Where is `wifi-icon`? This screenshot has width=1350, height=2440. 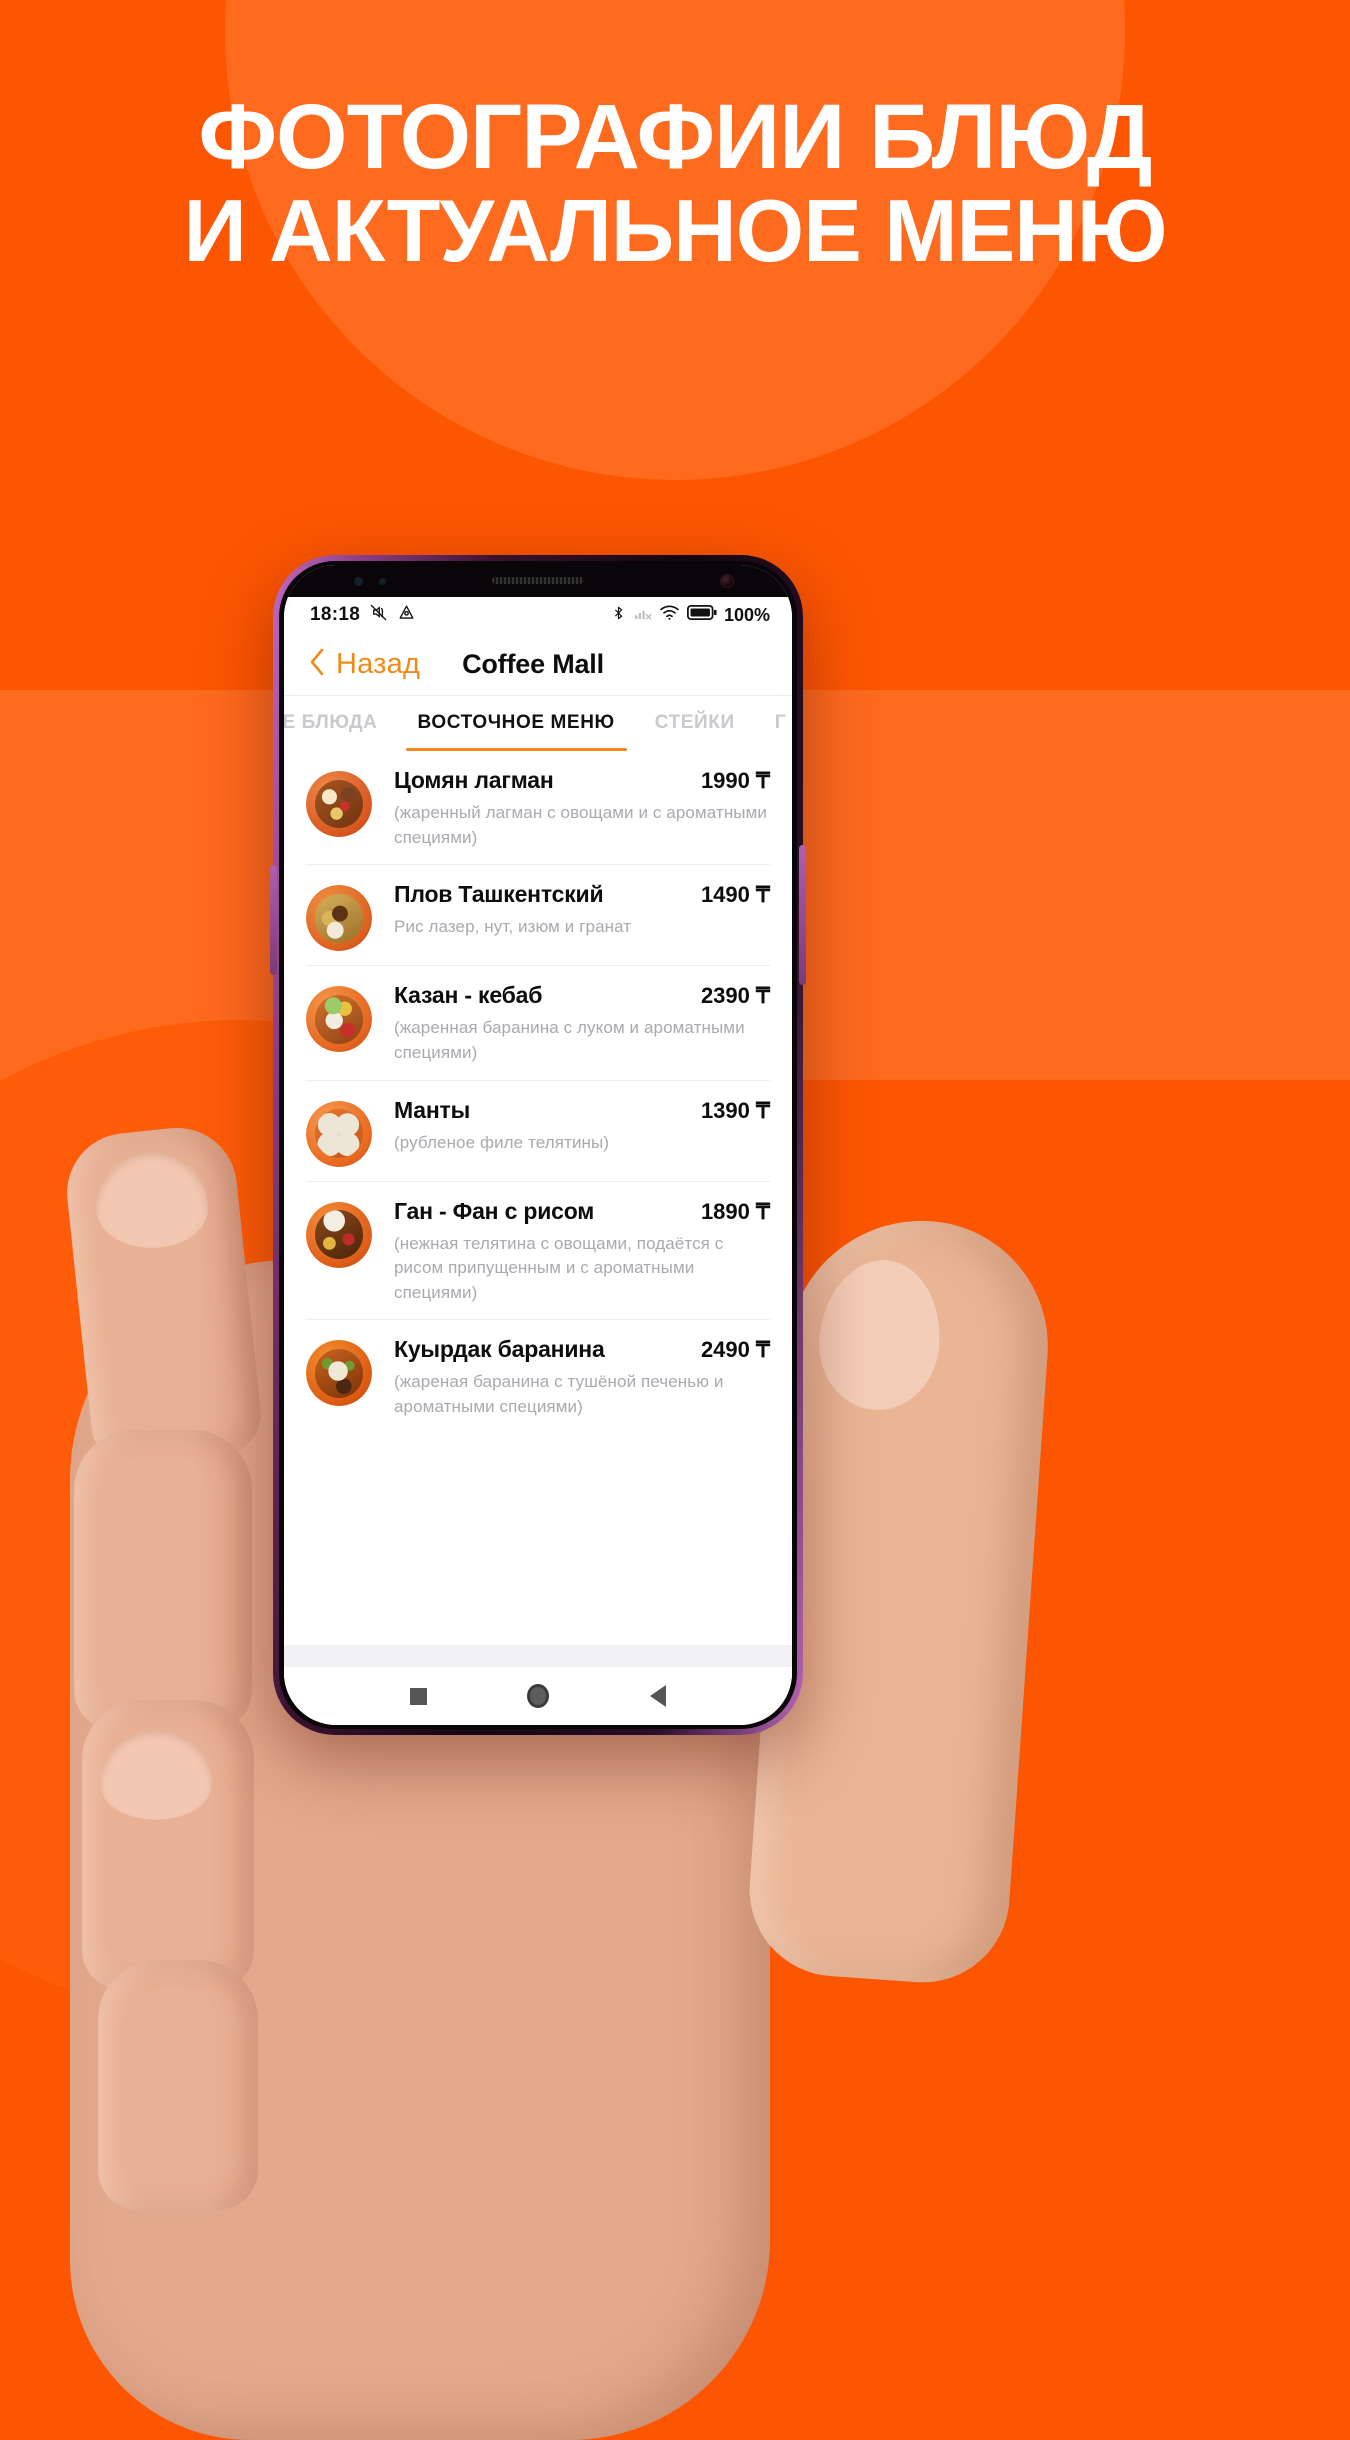
wifi-icon is located at coordinates (669, 615).